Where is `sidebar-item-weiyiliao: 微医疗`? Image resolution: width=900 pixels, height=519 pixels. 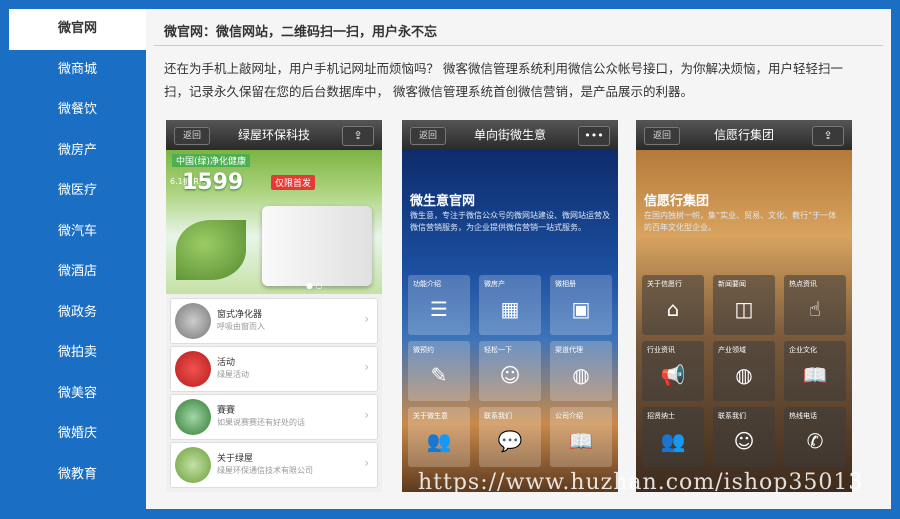
sidebar-item-weiyiliao: 微医疗 is located at coordinates (77, 191).